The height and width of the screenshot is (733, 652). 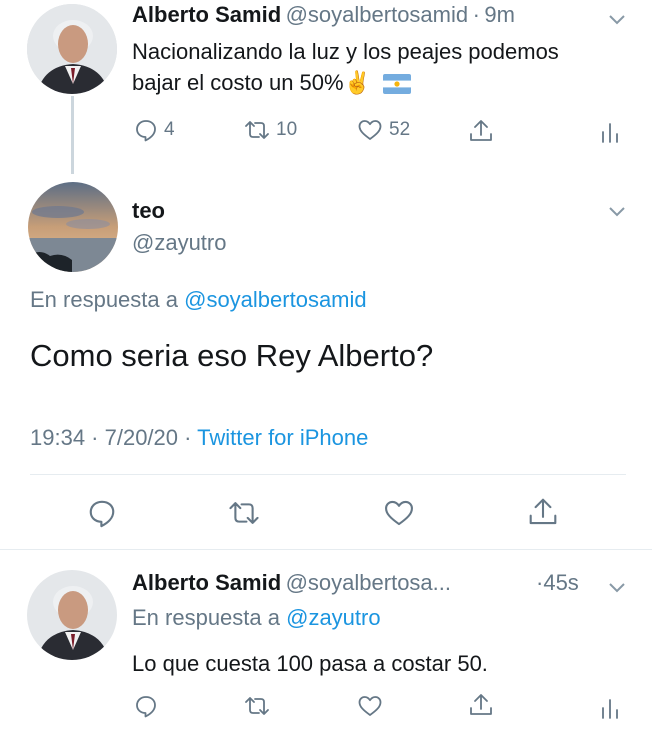 What do you see at coordinates (72, 135) in the screenshot?
I see `thread-line` at bounding box center [72, 135].